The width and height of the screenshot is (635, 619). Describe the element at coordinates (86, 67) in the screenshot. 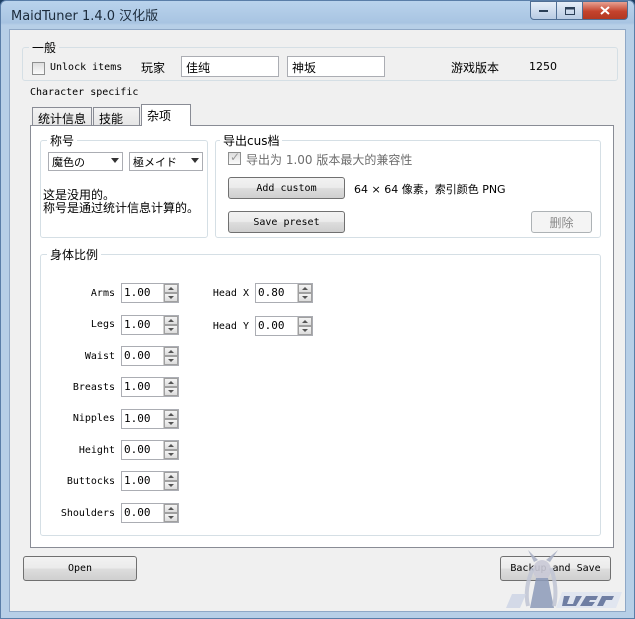

I see `unlock-items-label: Unlock items` at that location.